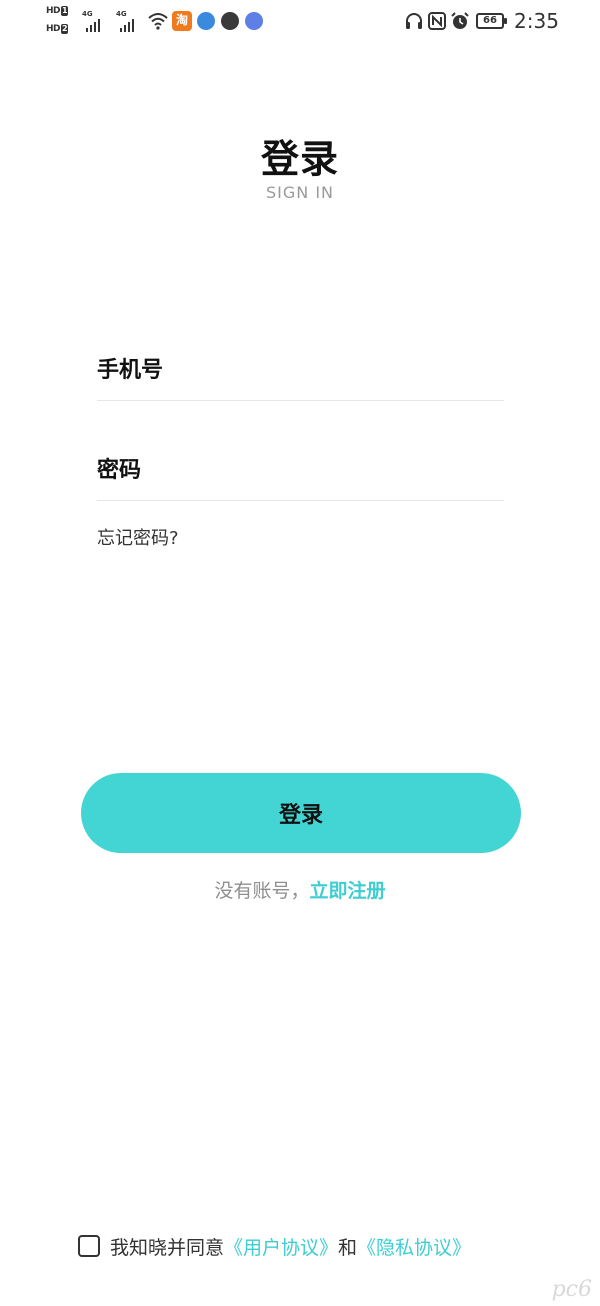 The height and width of the screenshot is (1306, 600). I want to click on headphones-icon, so click(414, 21).